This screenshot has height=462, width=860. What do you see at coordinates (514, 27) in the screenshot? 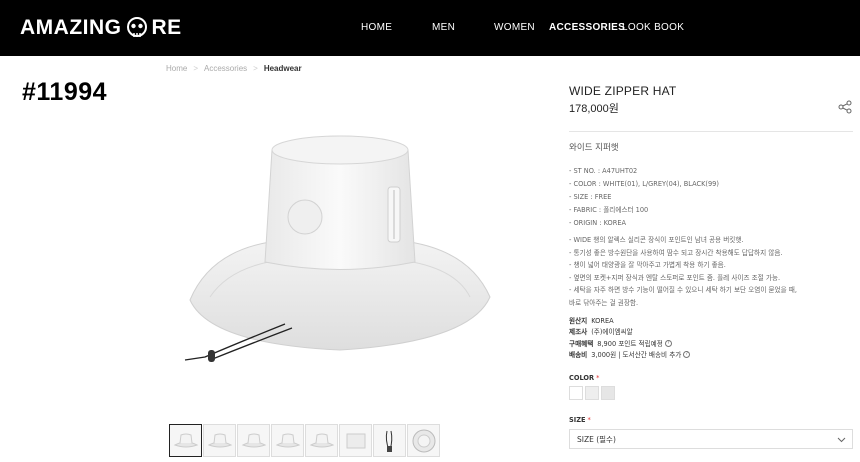
I see `nav-women: WOMEN` at bounding box center [514, 27].